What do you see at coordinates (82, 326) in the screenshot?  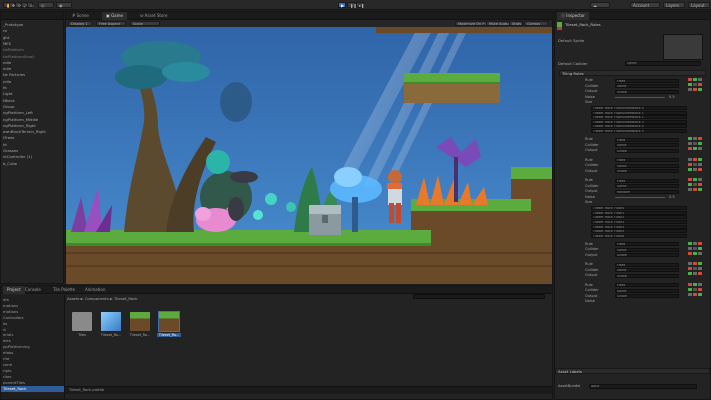 I see `asset-tile: Tiles` at bounding box center [82, 326].